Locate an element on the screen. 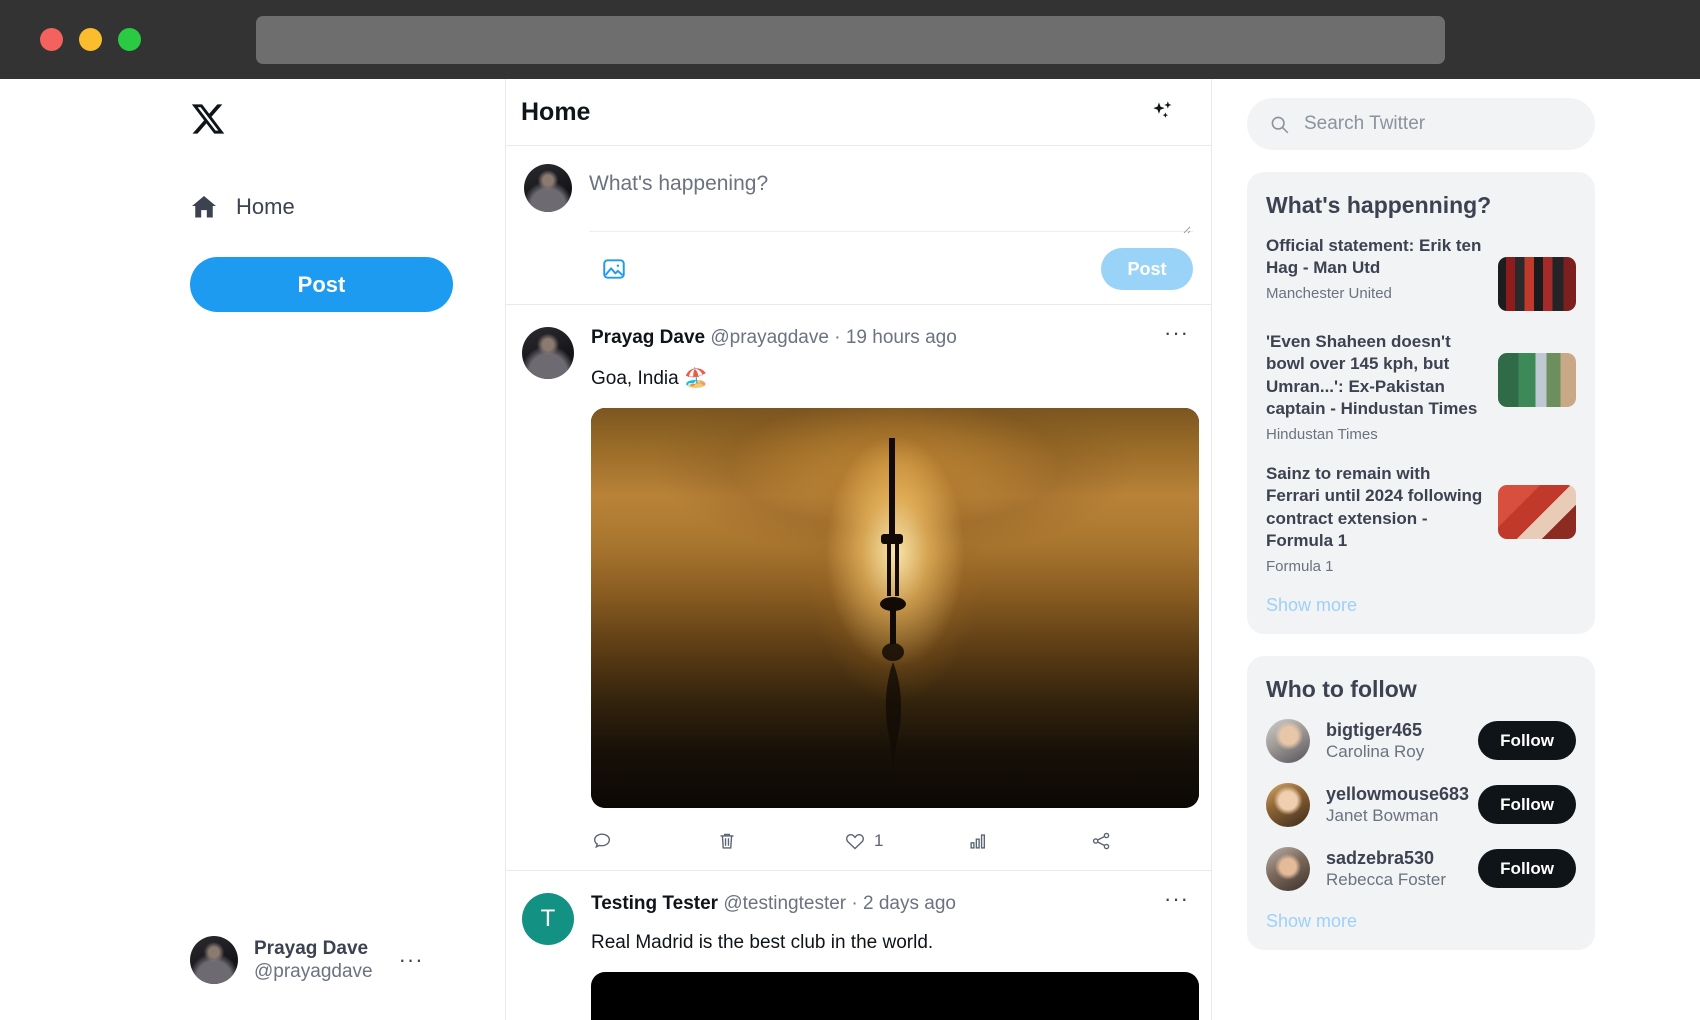 The height and width of the screenshot is (1020, 1700). follow-names: bigtiger465 Carolina Roy is located at coordinates (1394, 741).